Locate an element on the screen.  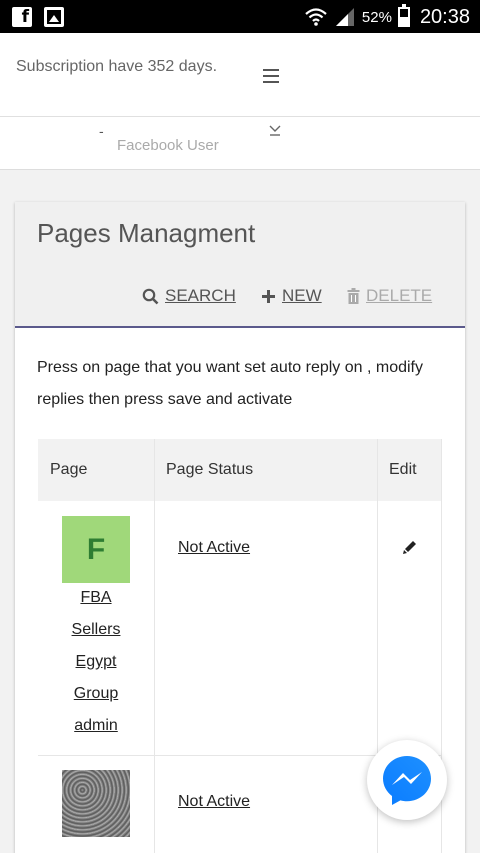
search-icon is located at coordinates (150, 296).